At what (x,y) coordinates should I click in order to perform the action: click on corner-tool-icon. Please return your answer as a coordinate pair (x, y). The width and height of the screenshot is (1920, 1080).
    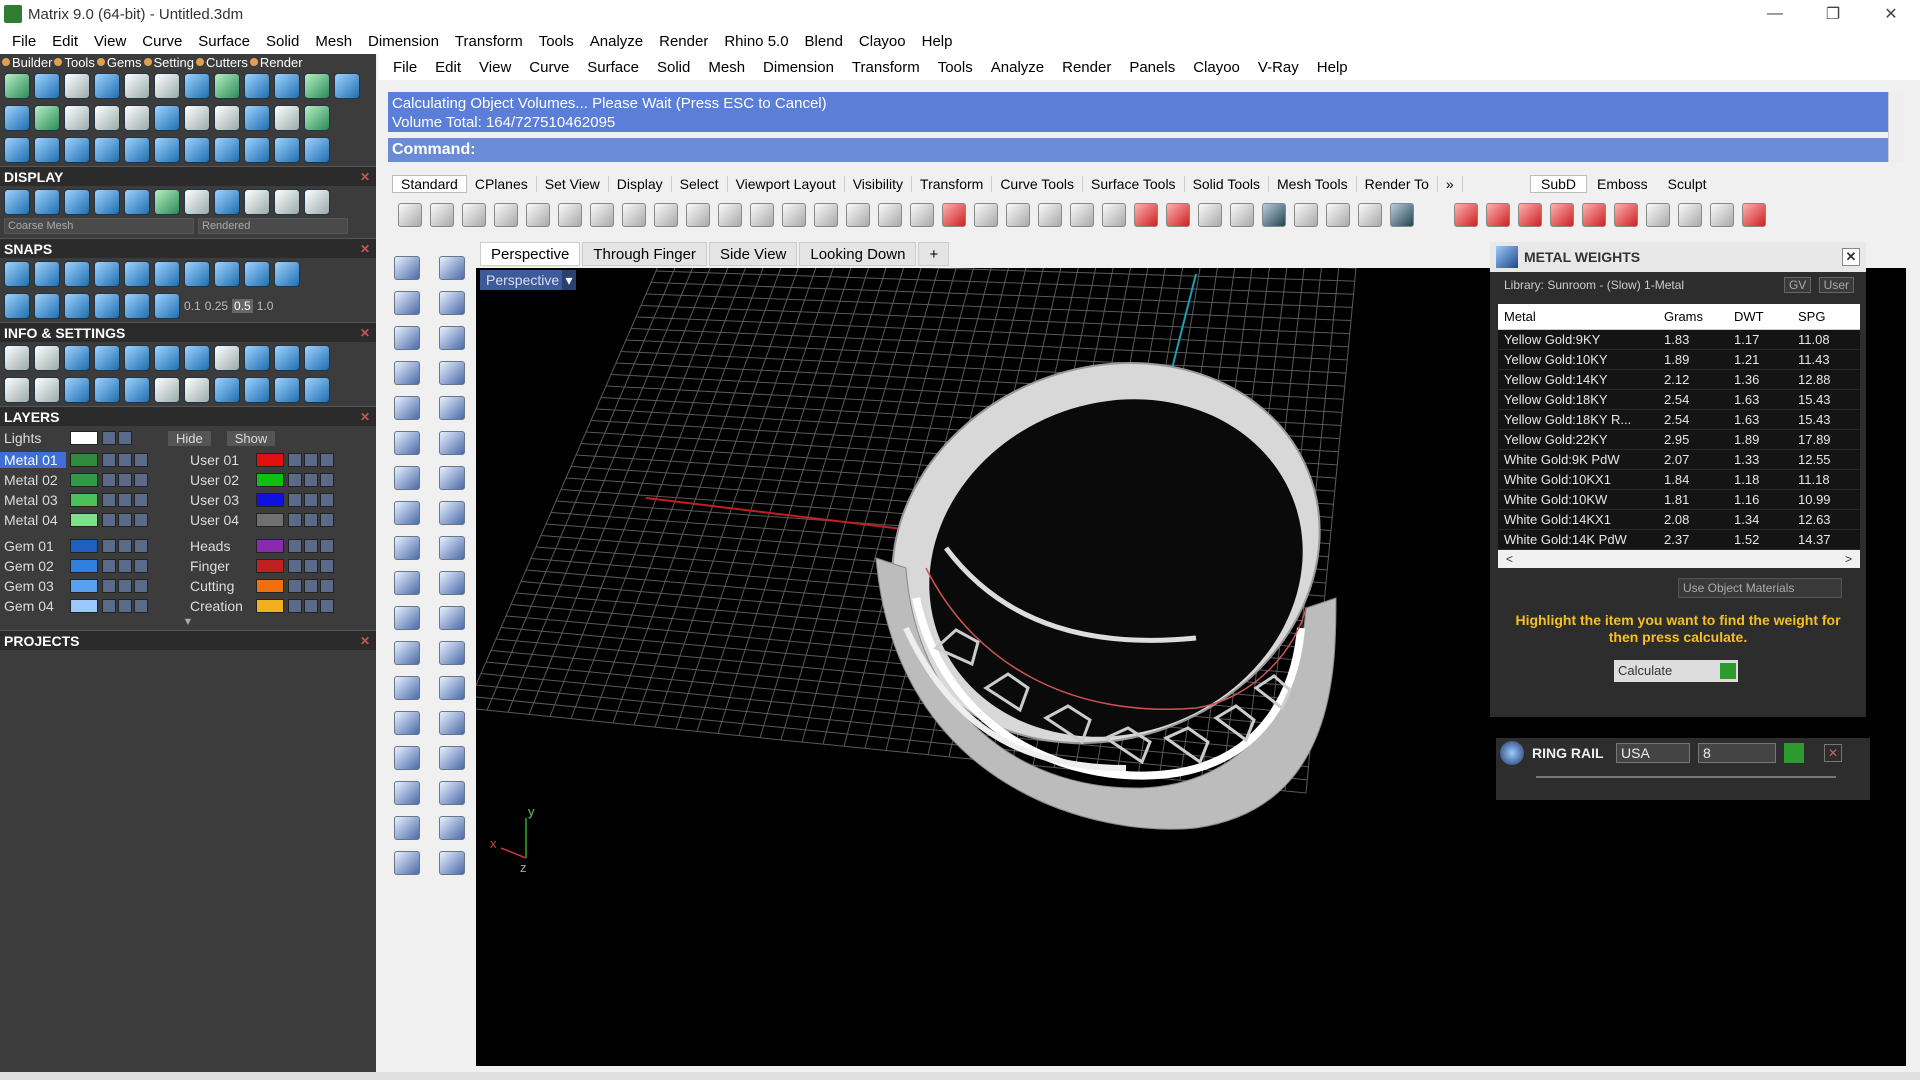
    Looking at the image, I should click on (167, 150).